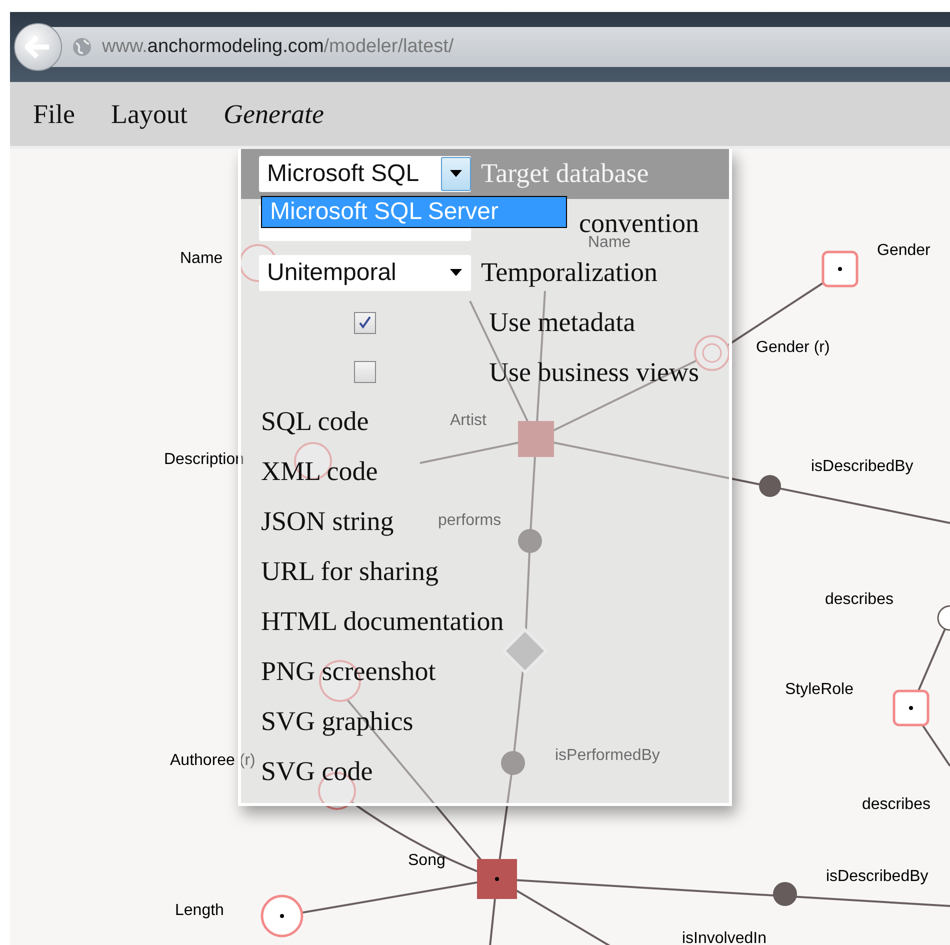 The image size is (950, 945). I want to click on checkbox-label: Use metadata, so click(562, 322).